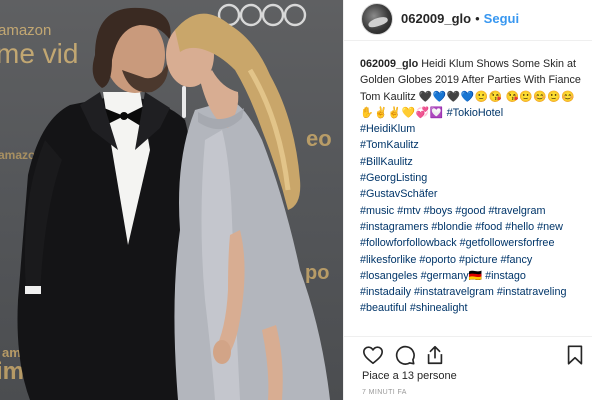 The height and width of the screenshot is (400, 592). Describe the element at coordinates (398, 194) in the screenshot. I see `hashtag-link: #GustavSchäfer` at that location.